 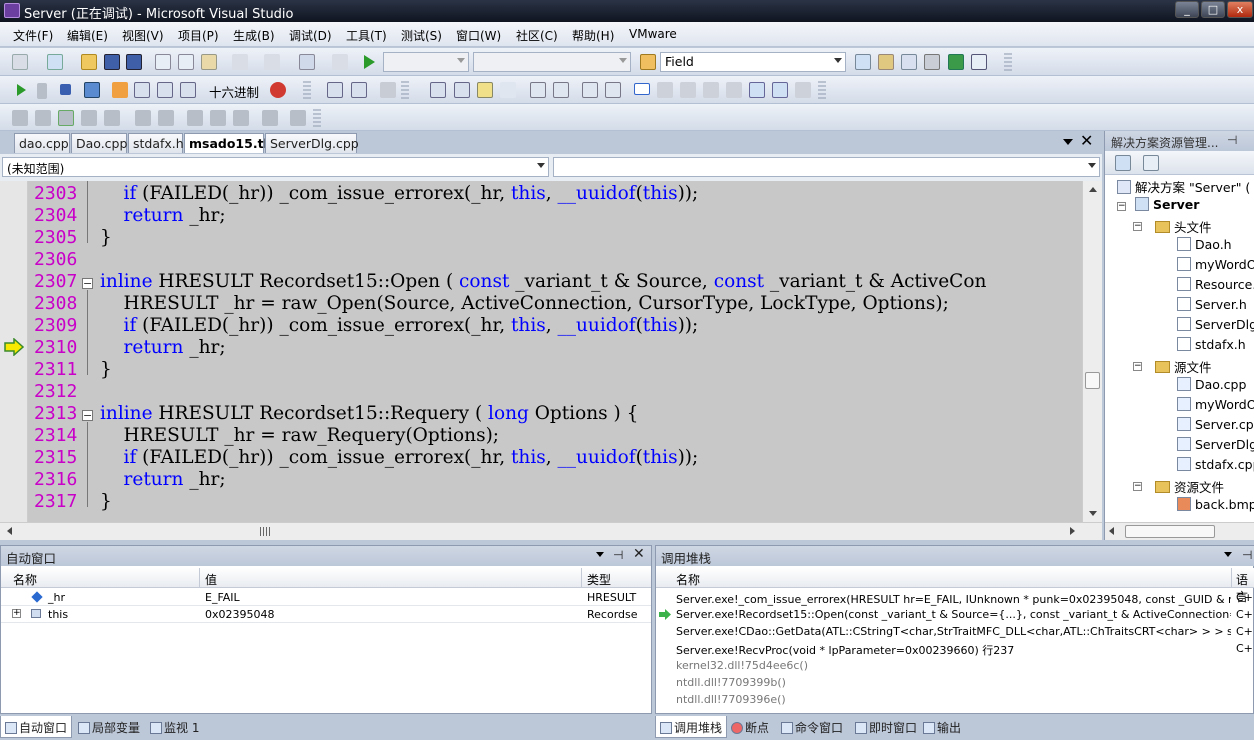 I want to click on comment-icon, so click(x=590, y=90).